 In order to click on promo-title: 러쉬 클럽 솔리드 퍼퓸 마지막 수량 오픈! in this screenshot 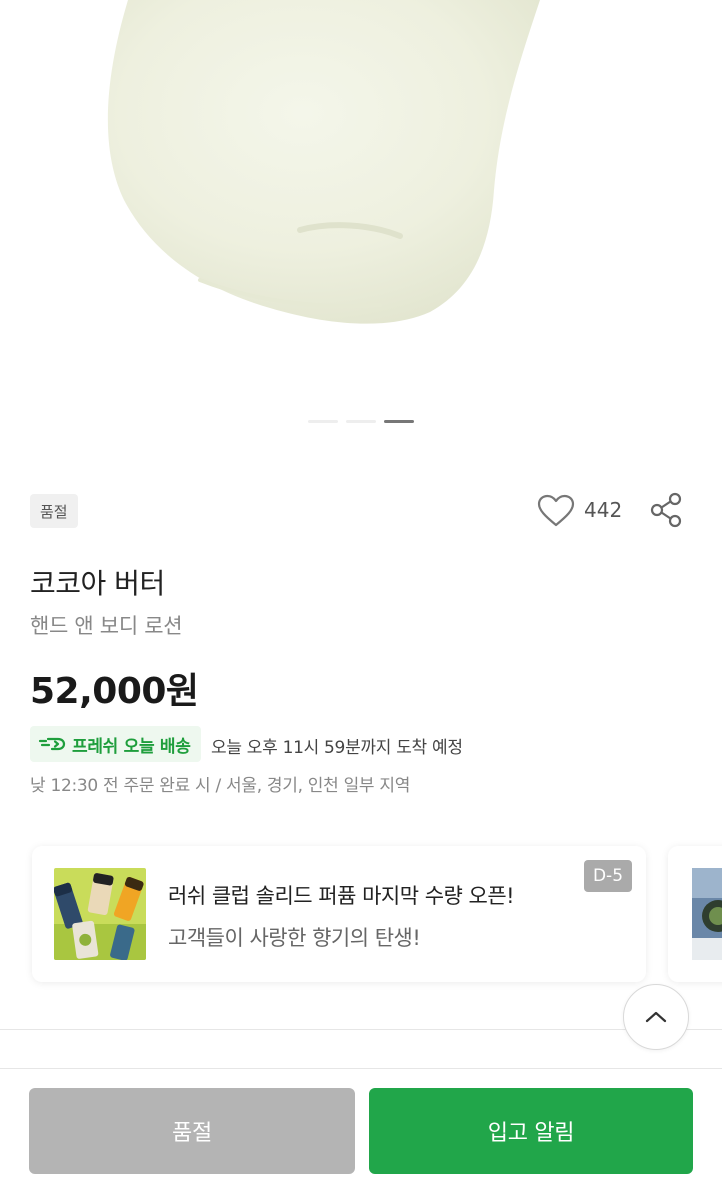, I will do `click(341, 896)`.